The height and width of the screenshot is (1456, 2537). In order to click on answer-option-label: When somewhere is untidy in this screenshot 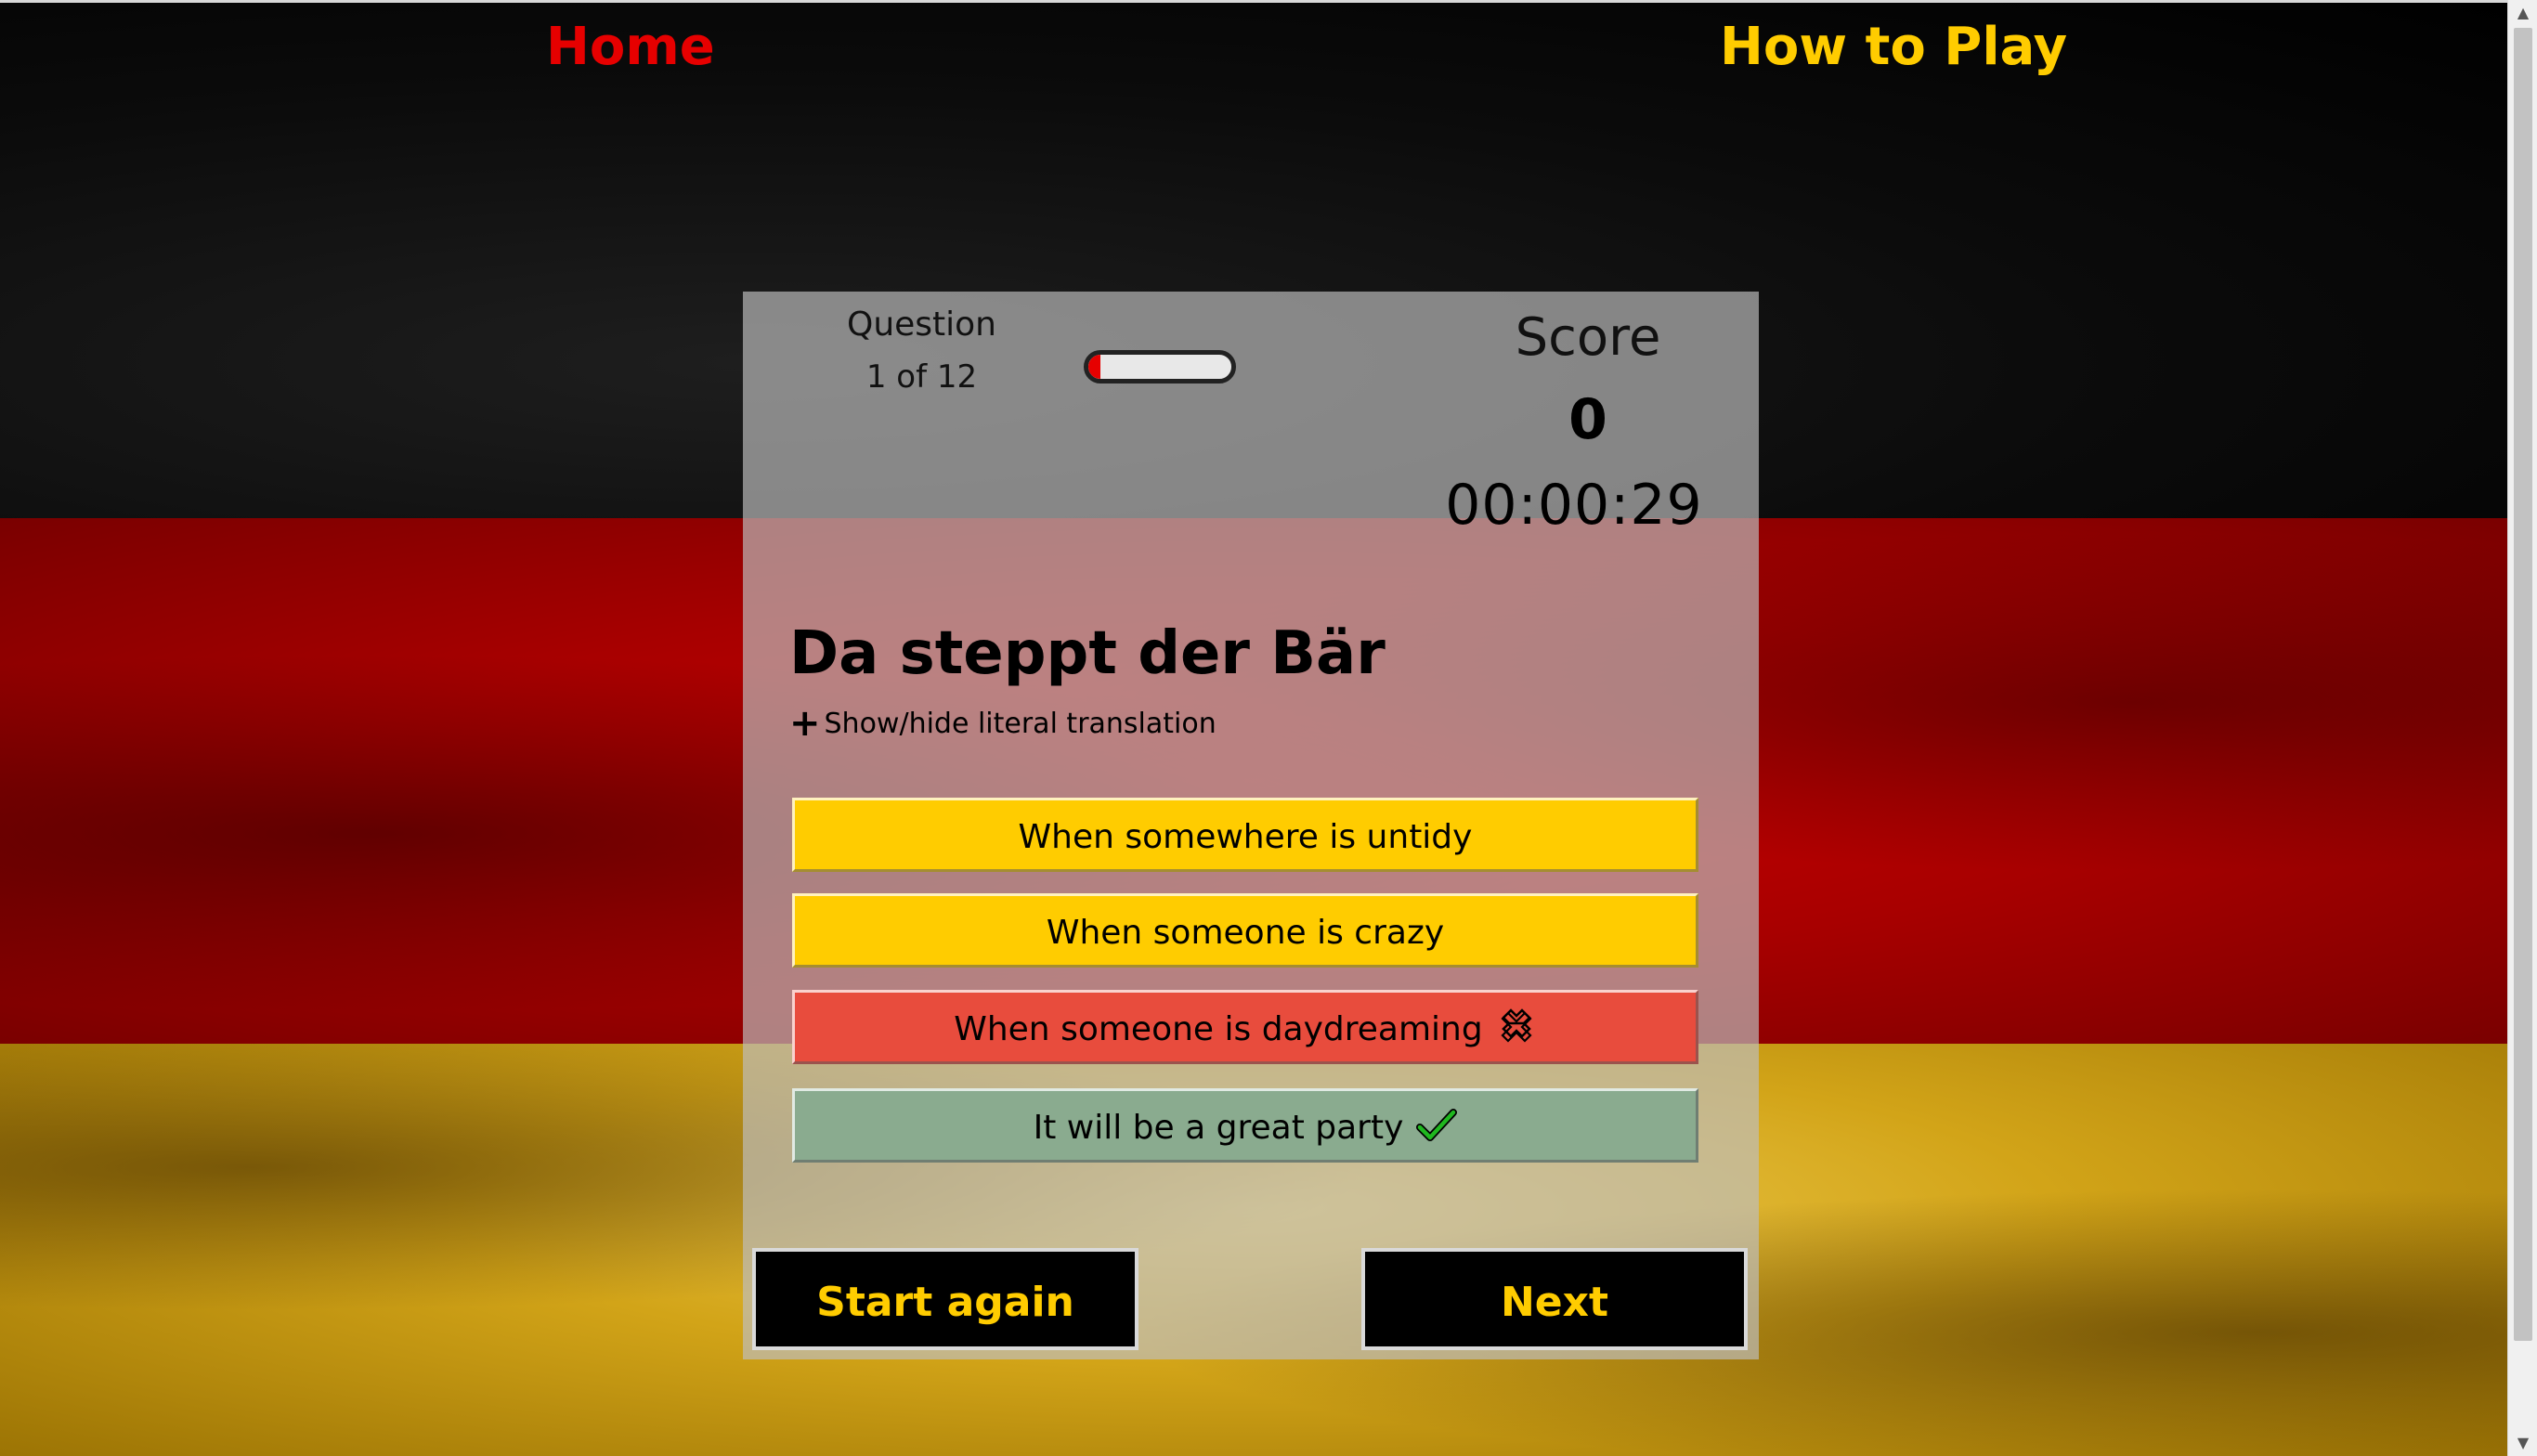, I will do `click(1245, 837)`.